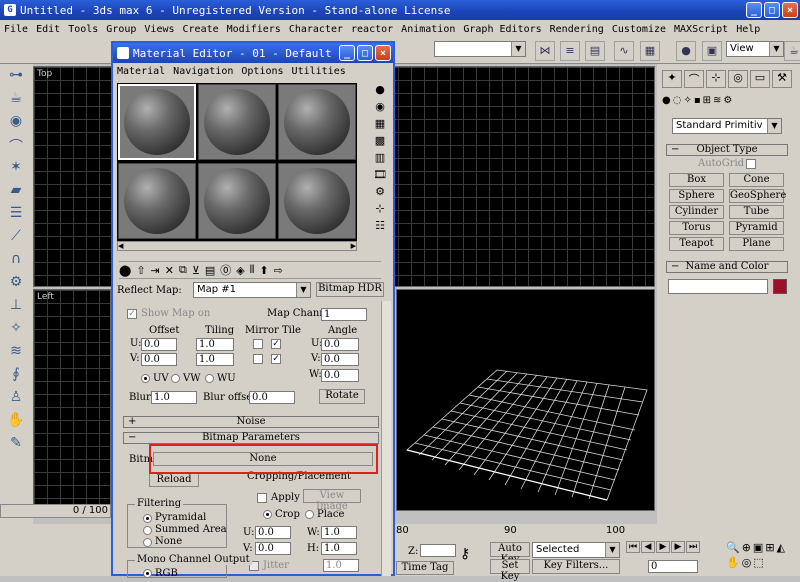  Describe the element at coordinates (696, 180) in the screenshot. I see `box-button: Box` at that location.